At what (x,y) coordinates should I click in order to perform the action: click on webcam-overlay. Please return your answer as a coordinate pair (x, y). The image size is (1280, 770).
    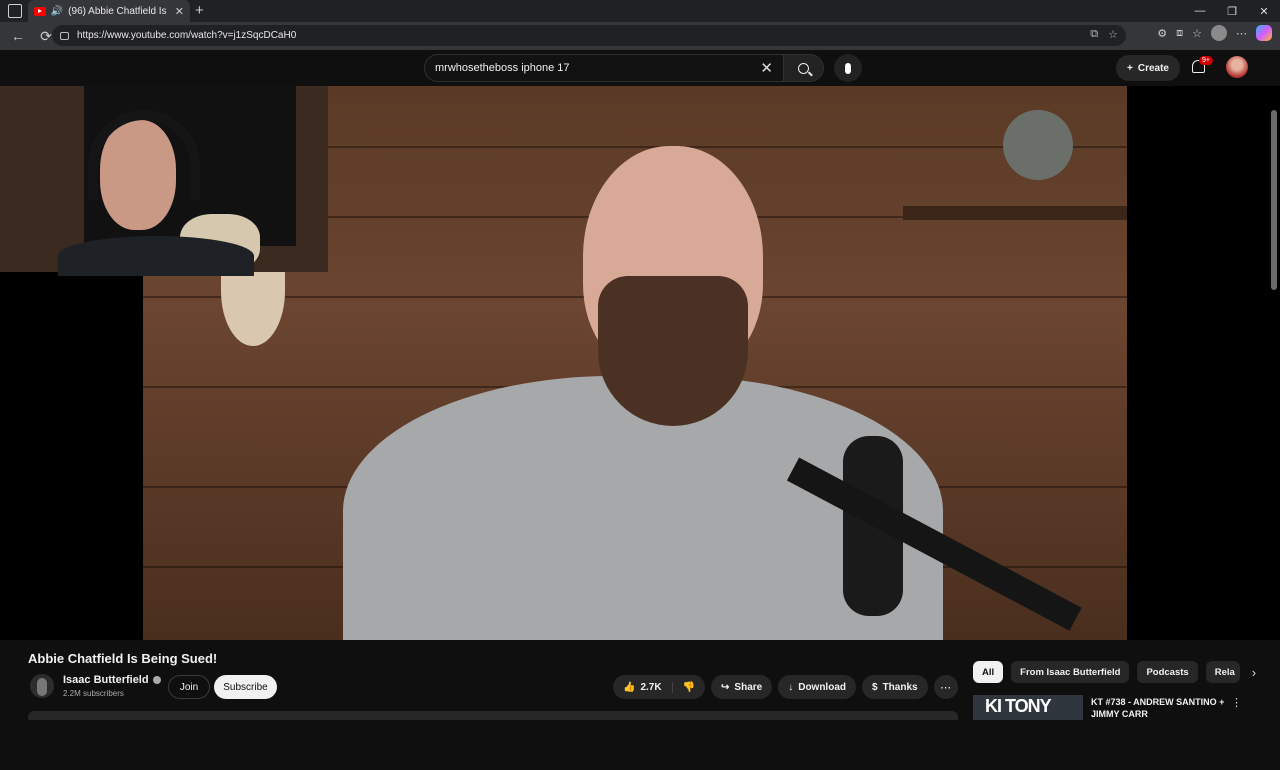
    Looking at the image, I should click on (164, 181).